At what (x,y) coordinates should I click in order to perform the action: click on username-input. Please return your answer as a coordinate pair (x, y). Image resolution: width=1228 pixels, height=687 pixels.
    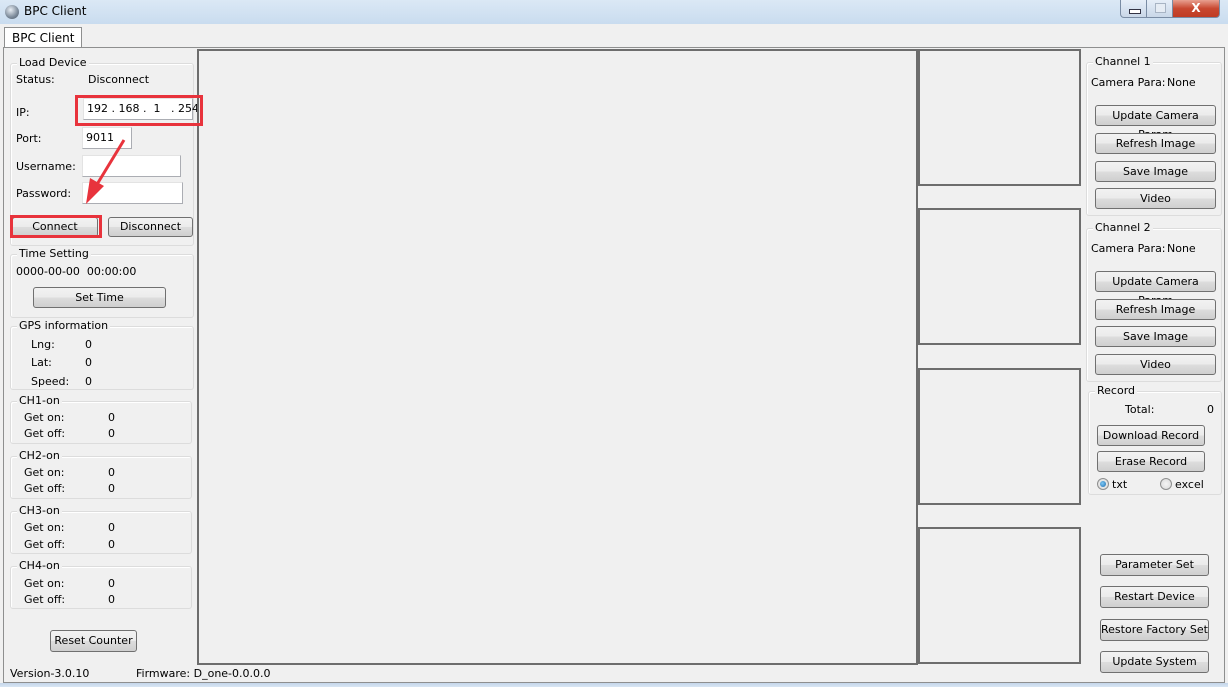
    Looking at the image, I should click on (131, 166).